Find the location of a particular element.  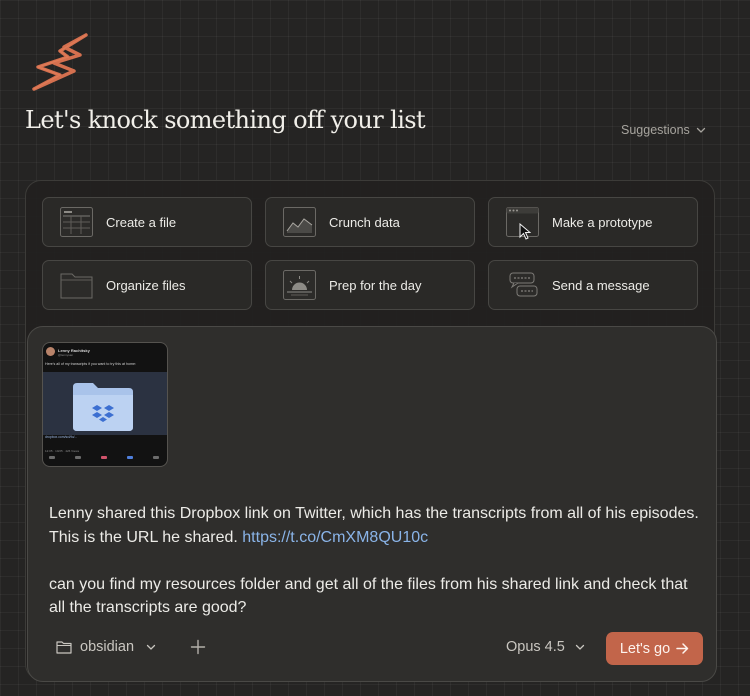

sunrise-icon is located at coordinates (299, 285).